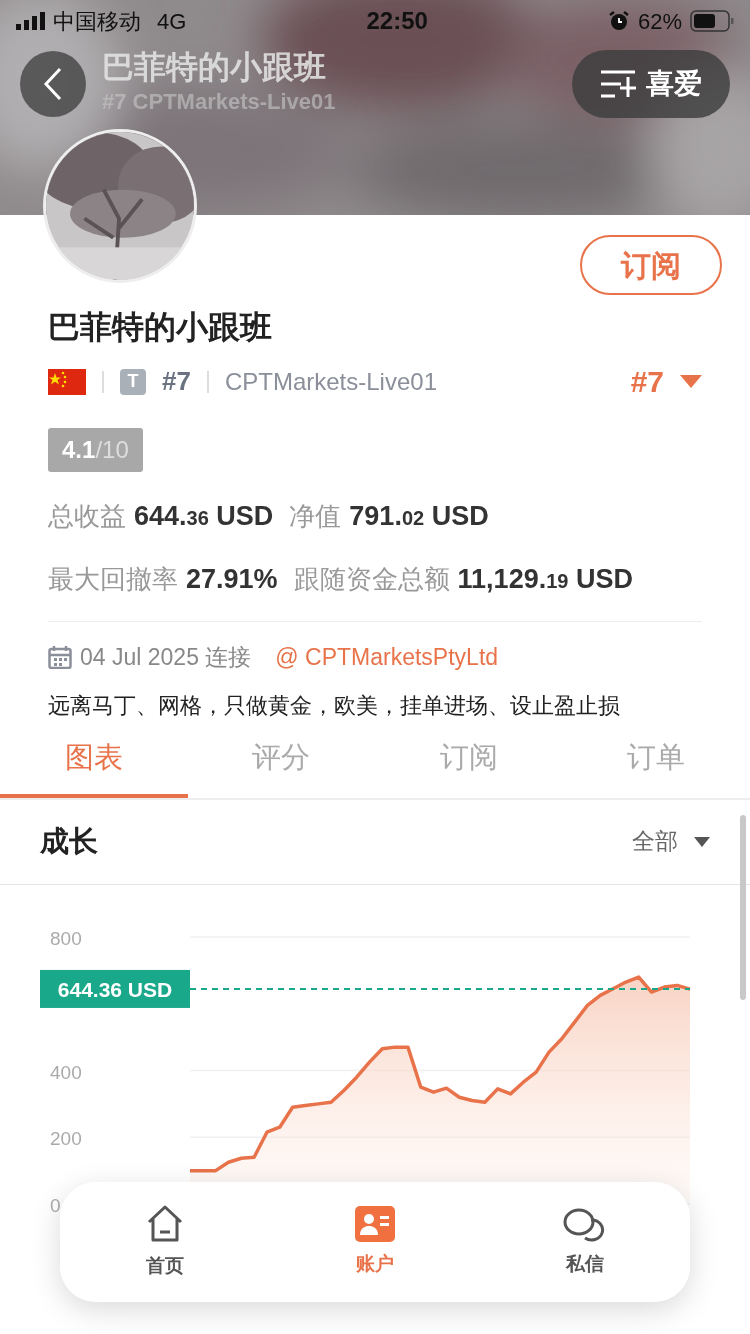 The height and width of the screenshot is (1334, 750). Describe the element at coordinates (176, 381) in the screenshot. I see `rank-label: #7` at that location.